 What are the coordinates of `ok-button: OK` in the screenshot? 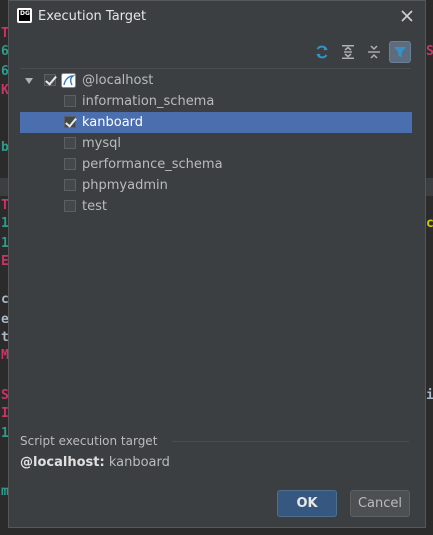 It's located at (307, 503).